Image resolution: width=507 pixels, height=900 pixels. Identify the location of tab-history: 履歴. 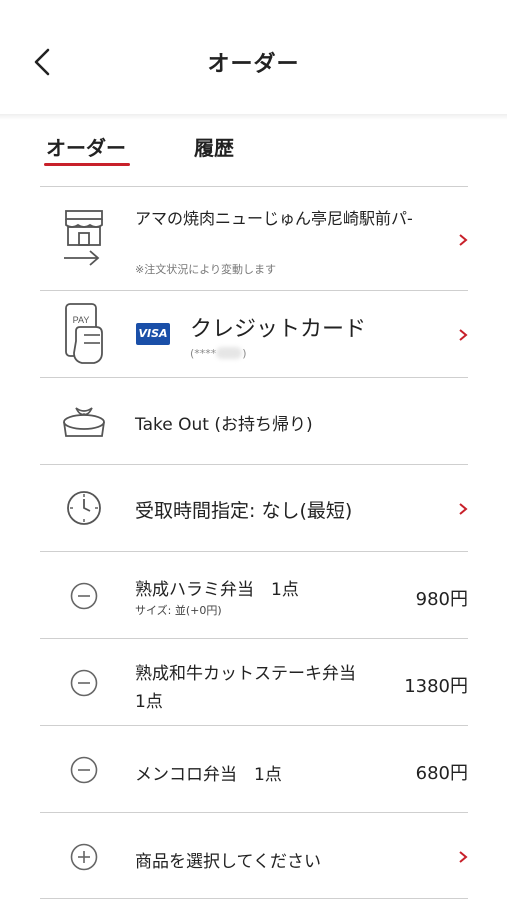
(214, 146).